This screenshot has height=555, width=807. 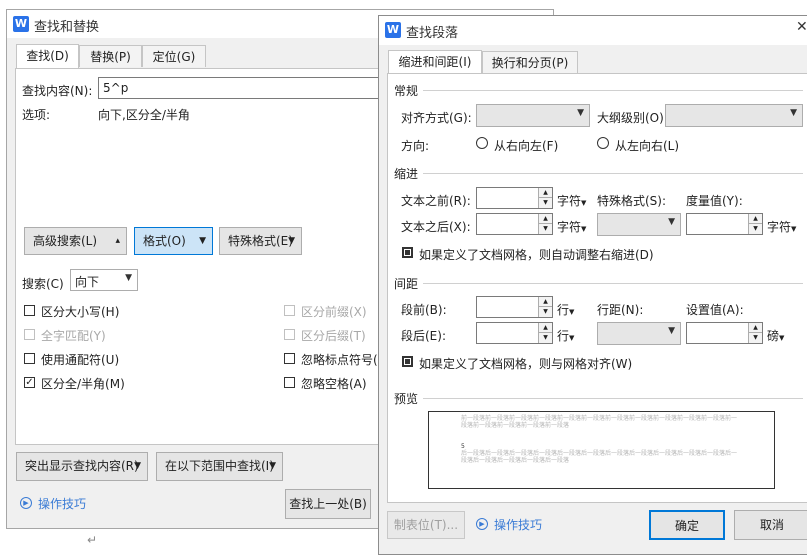 What do you see at coordinates (173, 241) in the screenshot?
I see `format-button: 格式(O) ▼` at bounding box center [173, 241].